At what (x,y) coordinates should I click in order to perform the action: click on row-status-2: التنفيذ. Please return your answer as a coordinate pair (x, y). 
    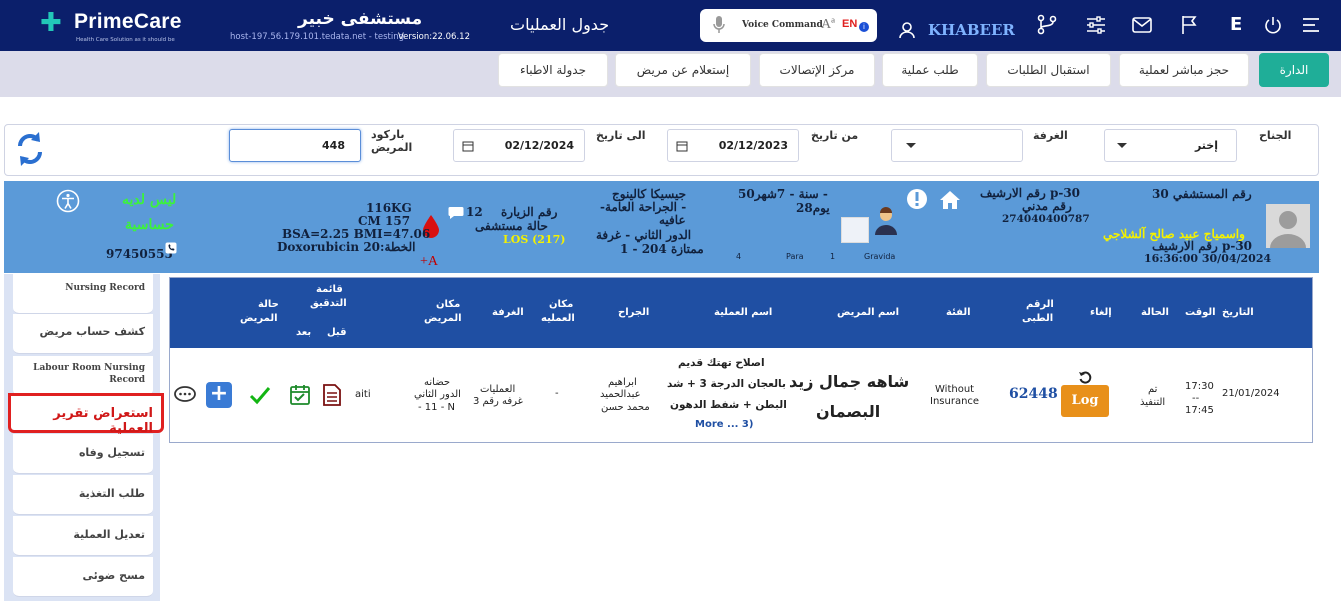
    Looking at the image, I should click on (1153, 402).